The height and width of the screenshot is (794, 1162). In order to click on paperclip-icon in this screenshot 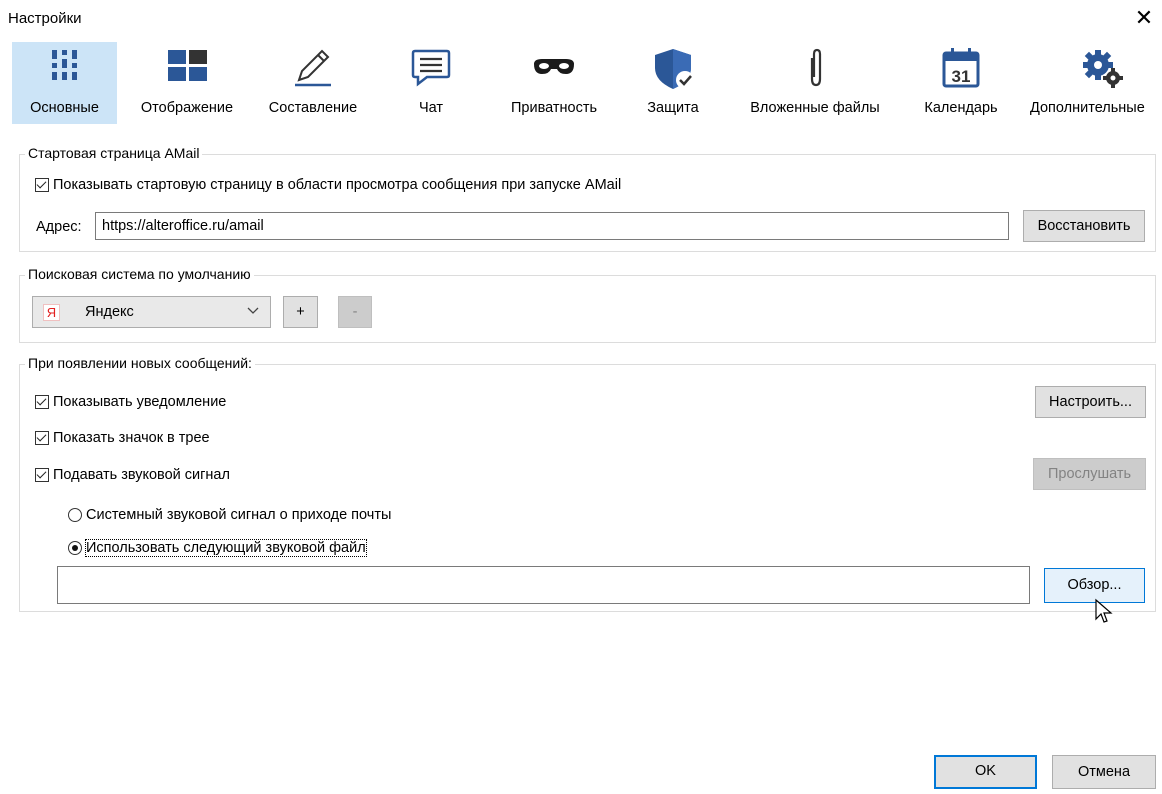, I will do `click(816, 67)`.